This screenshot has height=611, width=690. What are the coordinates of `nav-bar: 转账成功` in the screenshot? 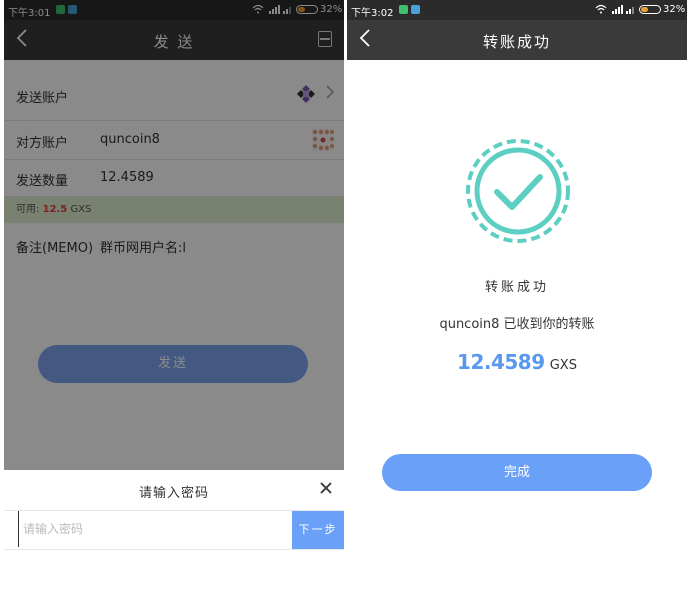 It's located at (517, 40).